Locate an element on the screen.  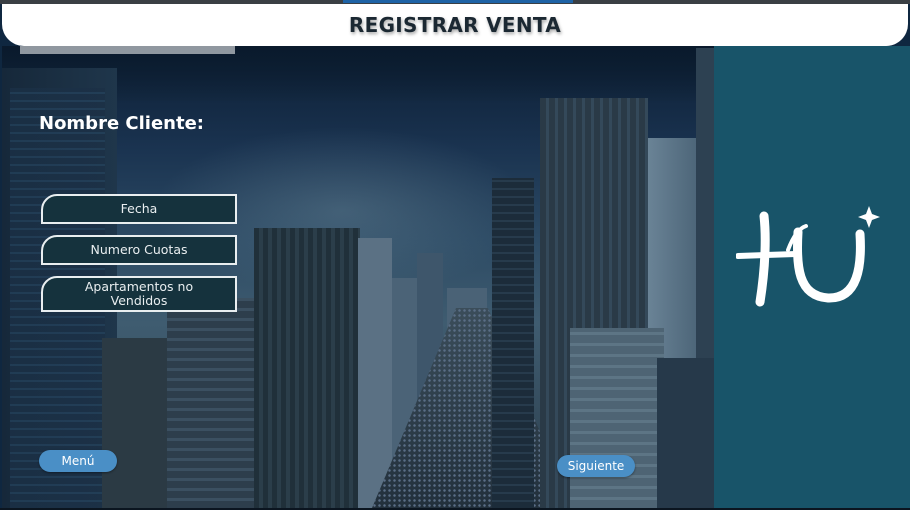
page-title: REGISTRAR VENTA is located at coordinates (455, 25).